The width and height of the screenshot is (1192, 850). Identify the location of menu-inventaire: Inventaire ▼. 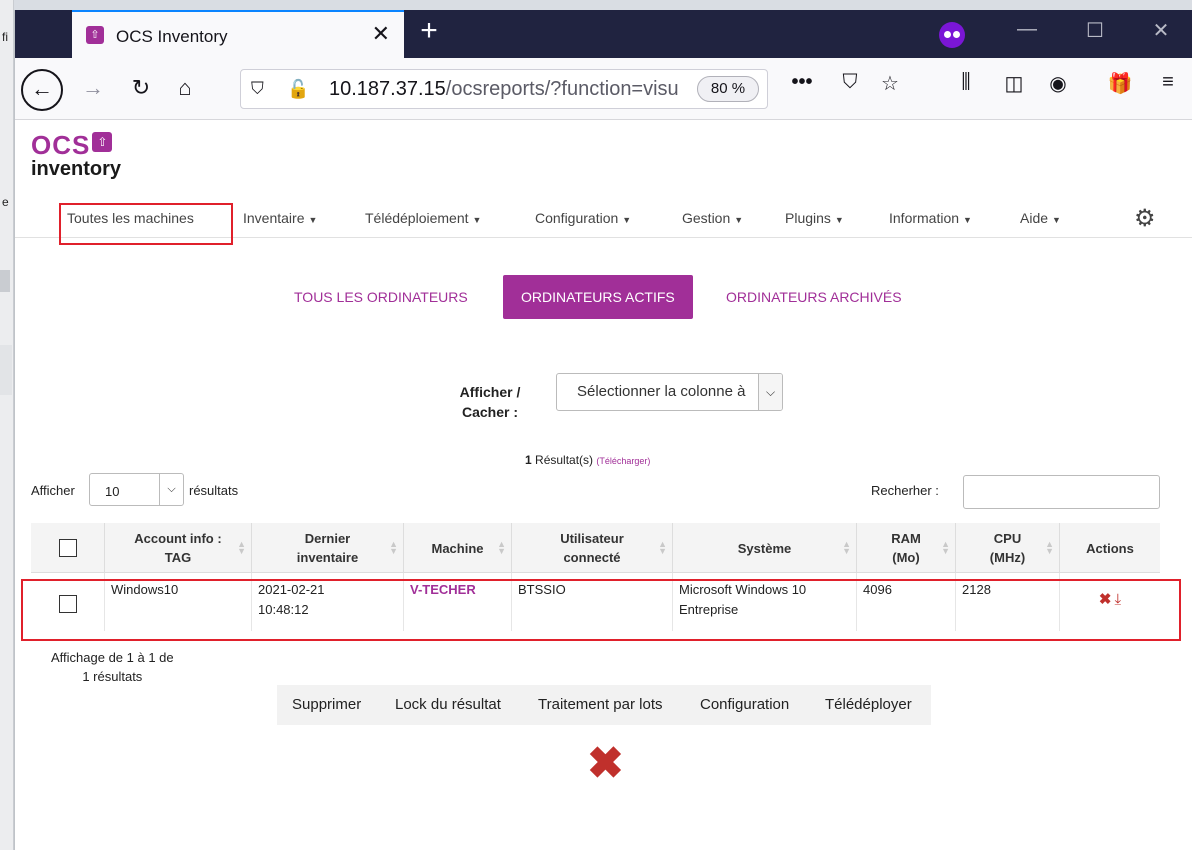
(280, 218).